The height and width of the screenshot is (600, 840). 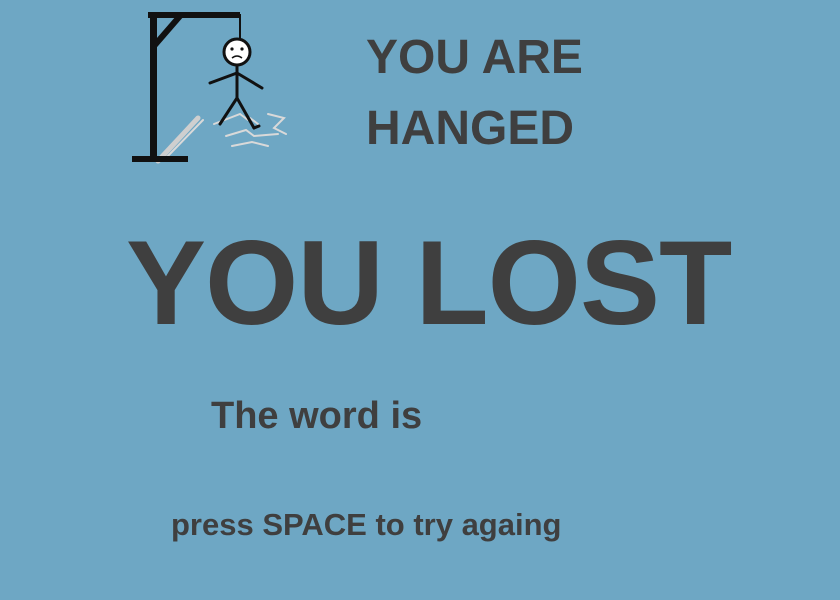 What do you see at coordinates (366, 524) in the screenshot?
I see `restart-hint: press SPACE to try againg` at bounding box center [366, 524].